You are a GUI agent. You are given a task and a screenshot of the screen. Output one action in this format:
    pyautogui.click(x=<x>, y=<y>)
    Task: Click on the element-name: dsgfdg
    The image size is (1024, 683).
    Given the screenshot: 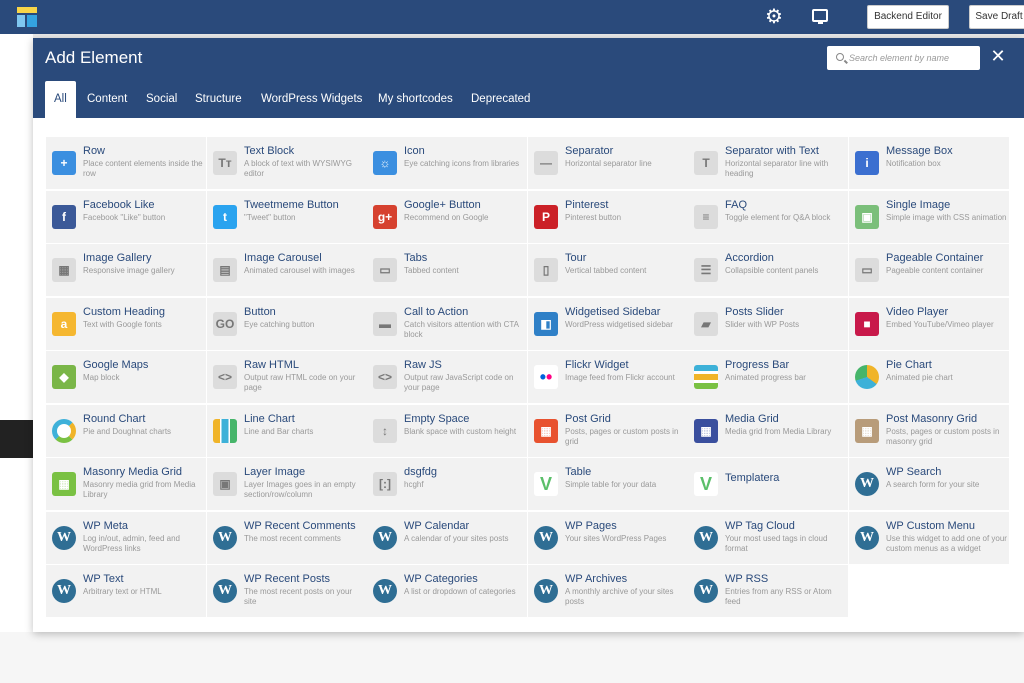 What is the action you would take?
    pyautogui.click(x=421, y=472)
    